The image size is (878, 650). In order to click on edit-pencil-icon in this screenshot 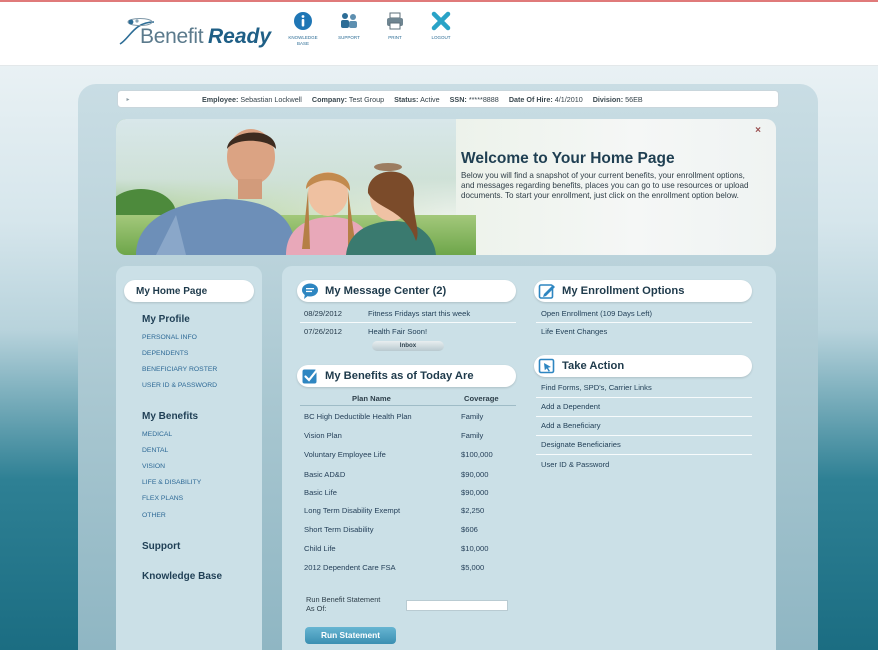, I will do `click(546, 291)`.